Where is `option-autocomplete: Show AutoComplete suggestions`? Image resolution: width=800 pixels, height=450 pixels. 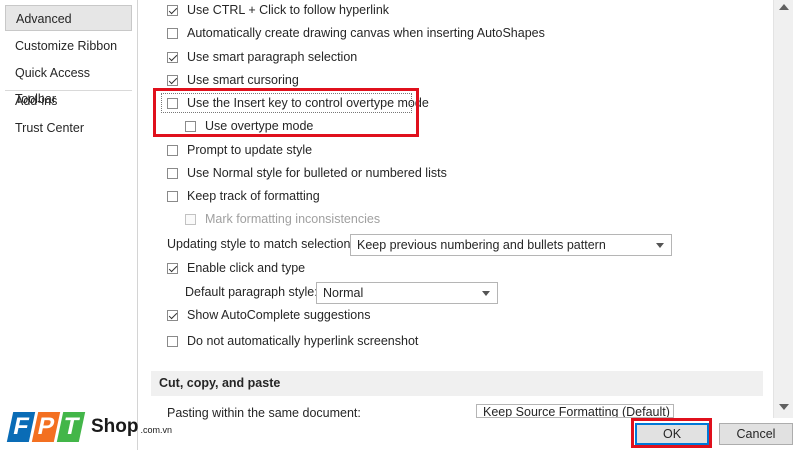 option-autocomplete: Show AutoComplete suggestions is located at coordinates (268, 315).